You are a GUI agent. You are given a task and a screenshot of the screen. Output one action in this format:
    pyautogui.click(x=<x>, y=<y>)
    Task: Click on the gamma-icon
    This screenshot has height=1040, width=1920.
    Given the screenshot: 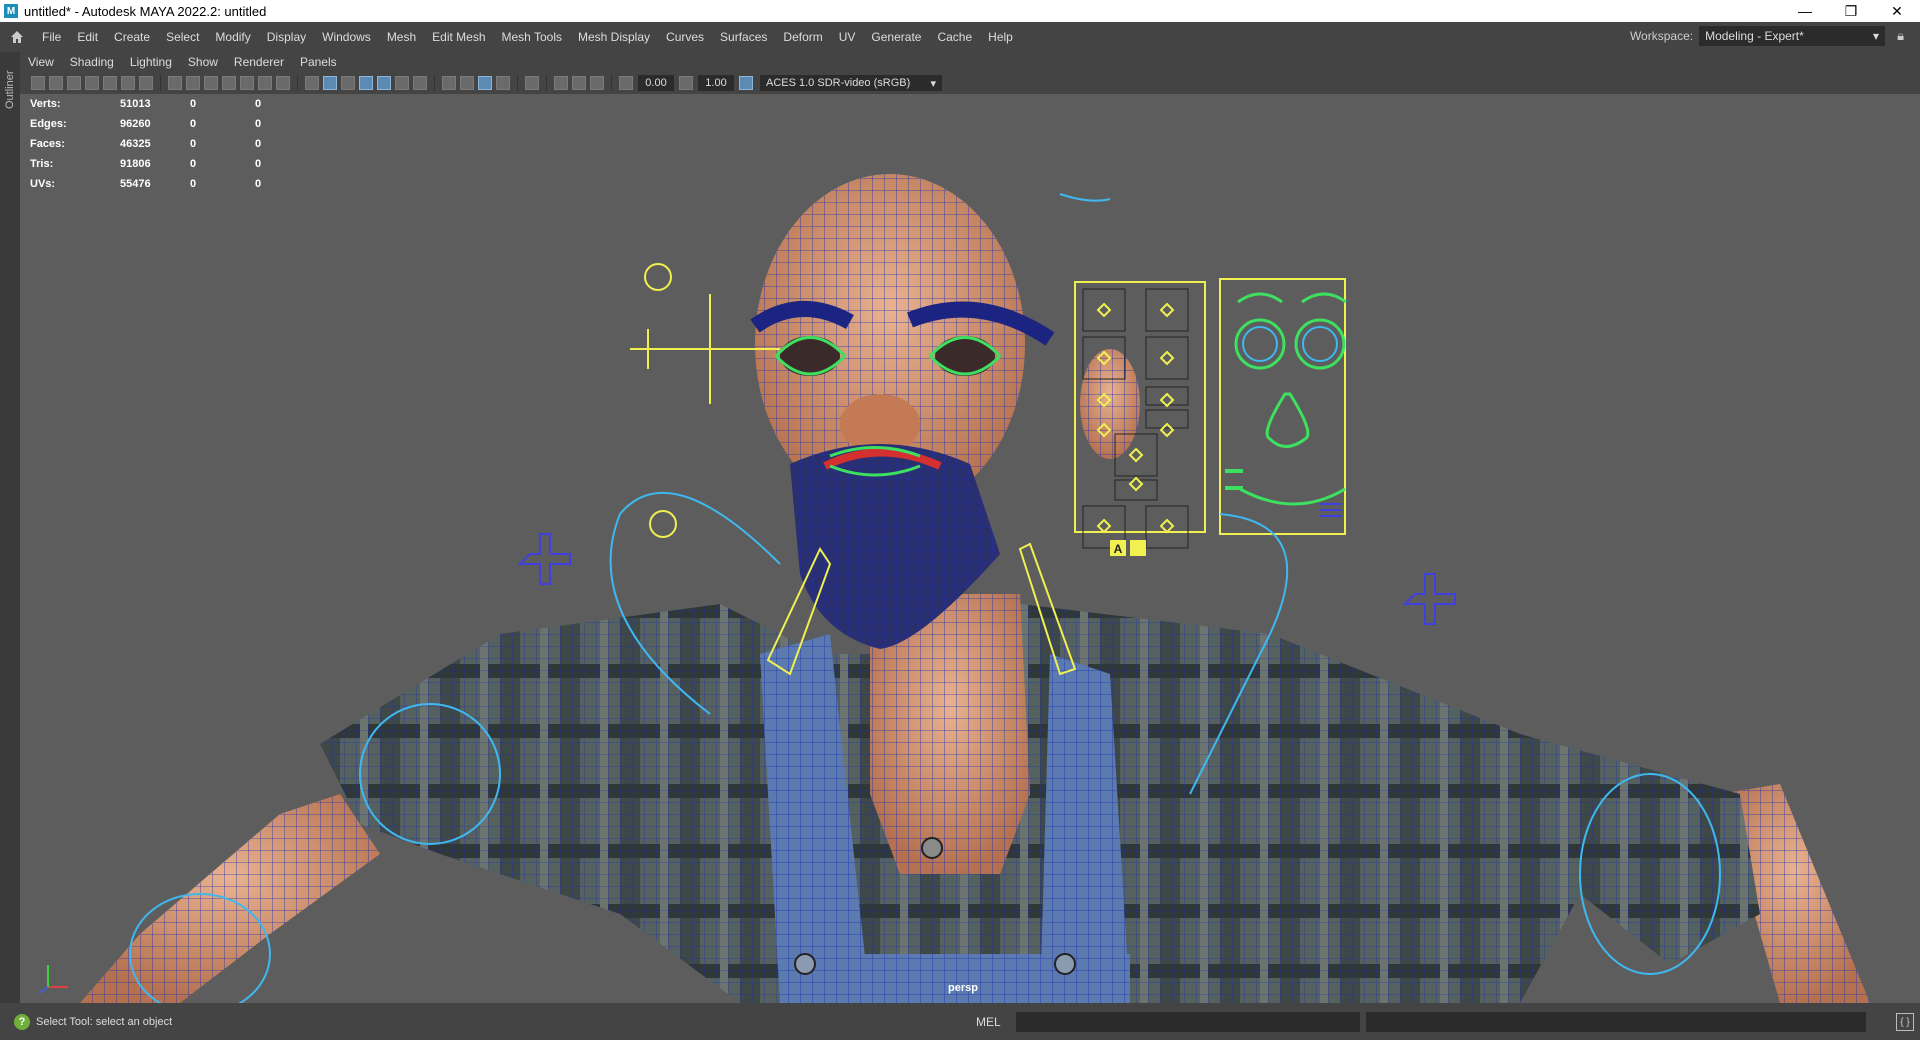 What is the action you would take?
    pyautogui.click(x=686, y=83)
    